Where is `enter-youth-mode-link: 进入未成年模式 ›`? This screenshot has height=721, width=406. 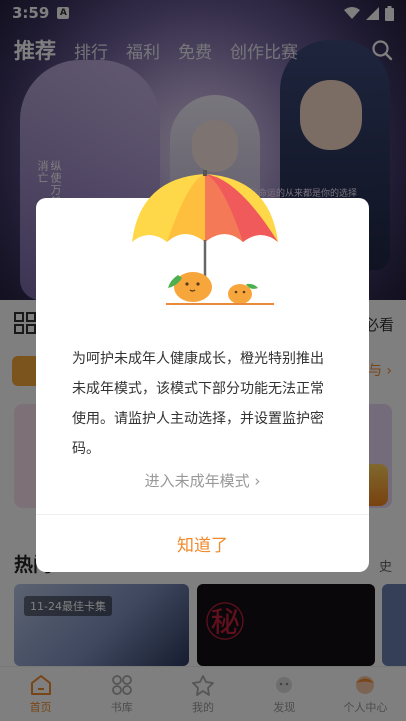 enter-youth-mode-link: 进入未成年模式 › is located at coordinates (202, 480).